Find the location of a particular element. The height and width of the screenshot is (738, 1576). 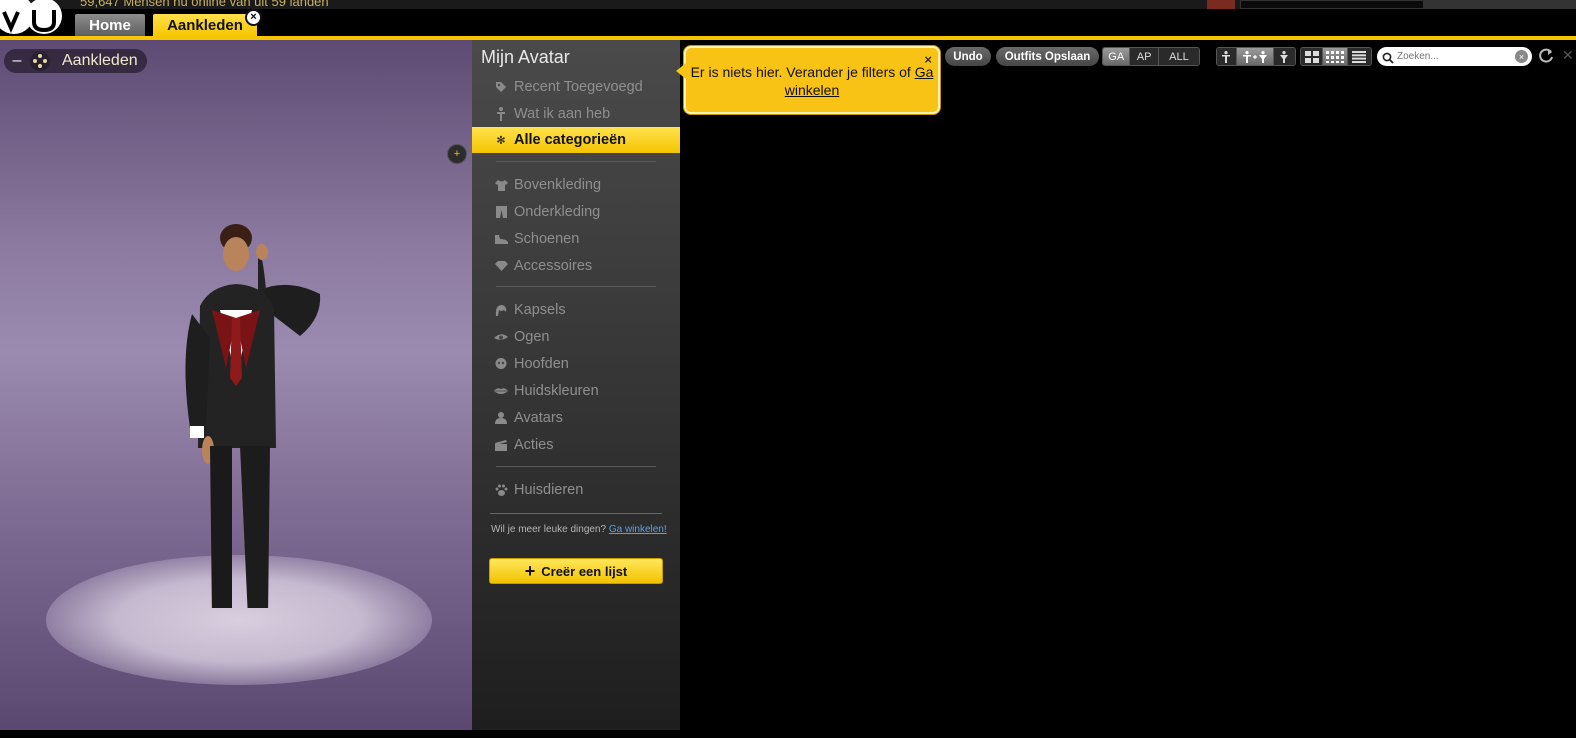

avatar-icon is located at coordinates (501, 418).